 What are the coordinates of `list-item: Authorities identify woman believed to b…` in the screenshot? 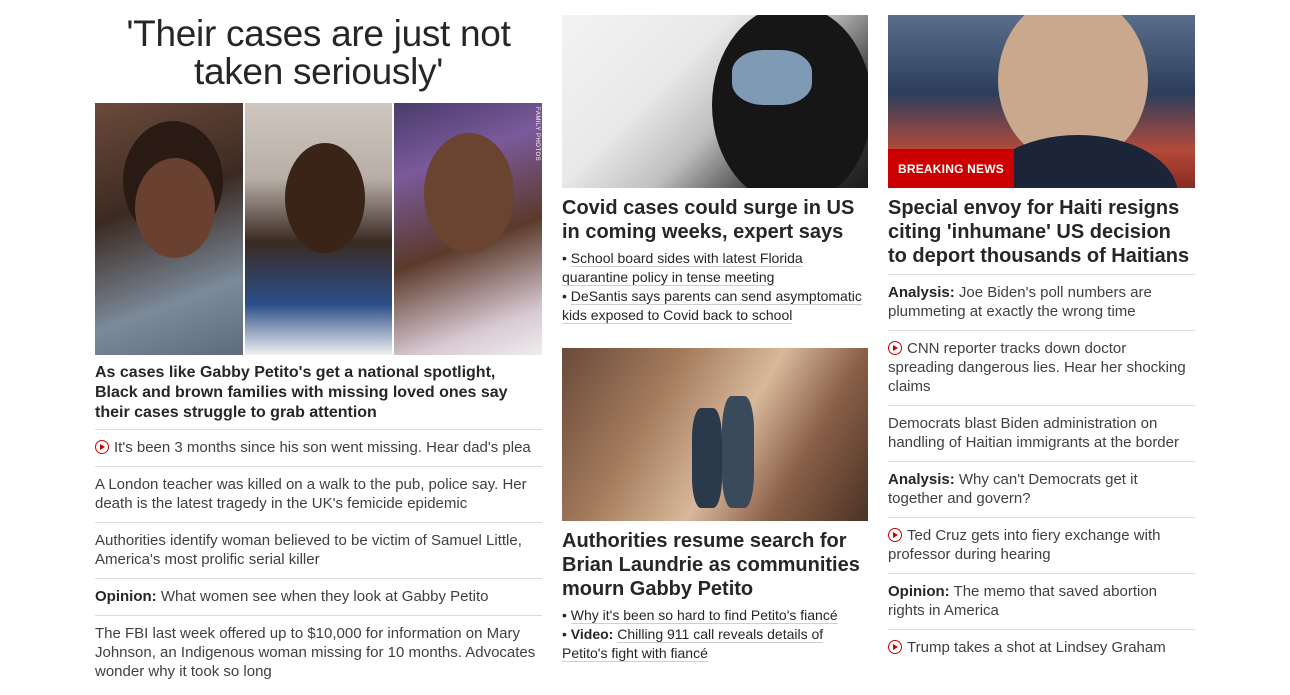 It's located at (318, 550).